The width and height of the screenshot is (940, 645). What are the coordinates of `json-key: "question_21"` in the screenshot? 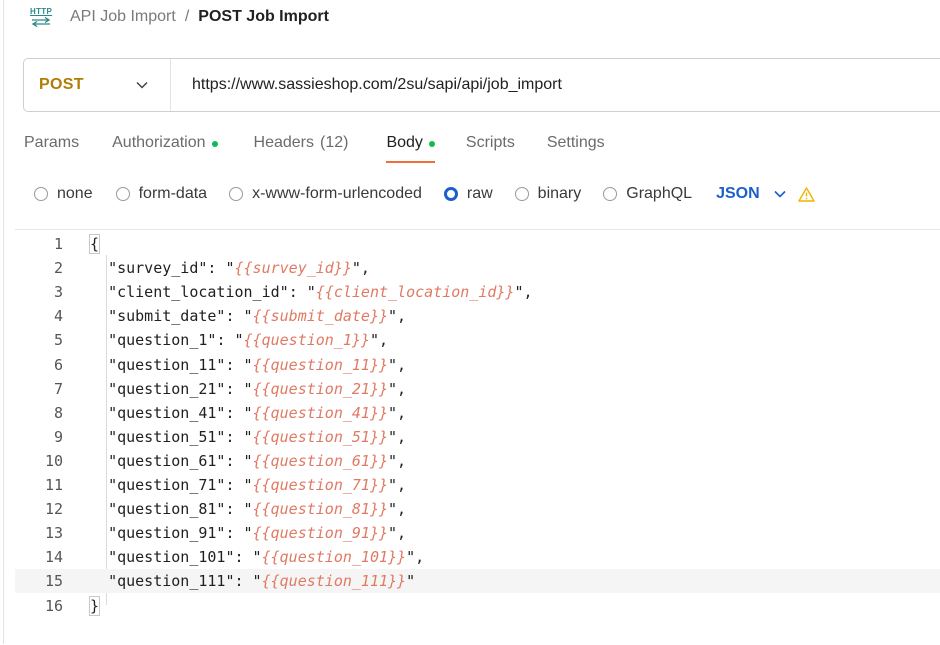 It's located at (167, 388).